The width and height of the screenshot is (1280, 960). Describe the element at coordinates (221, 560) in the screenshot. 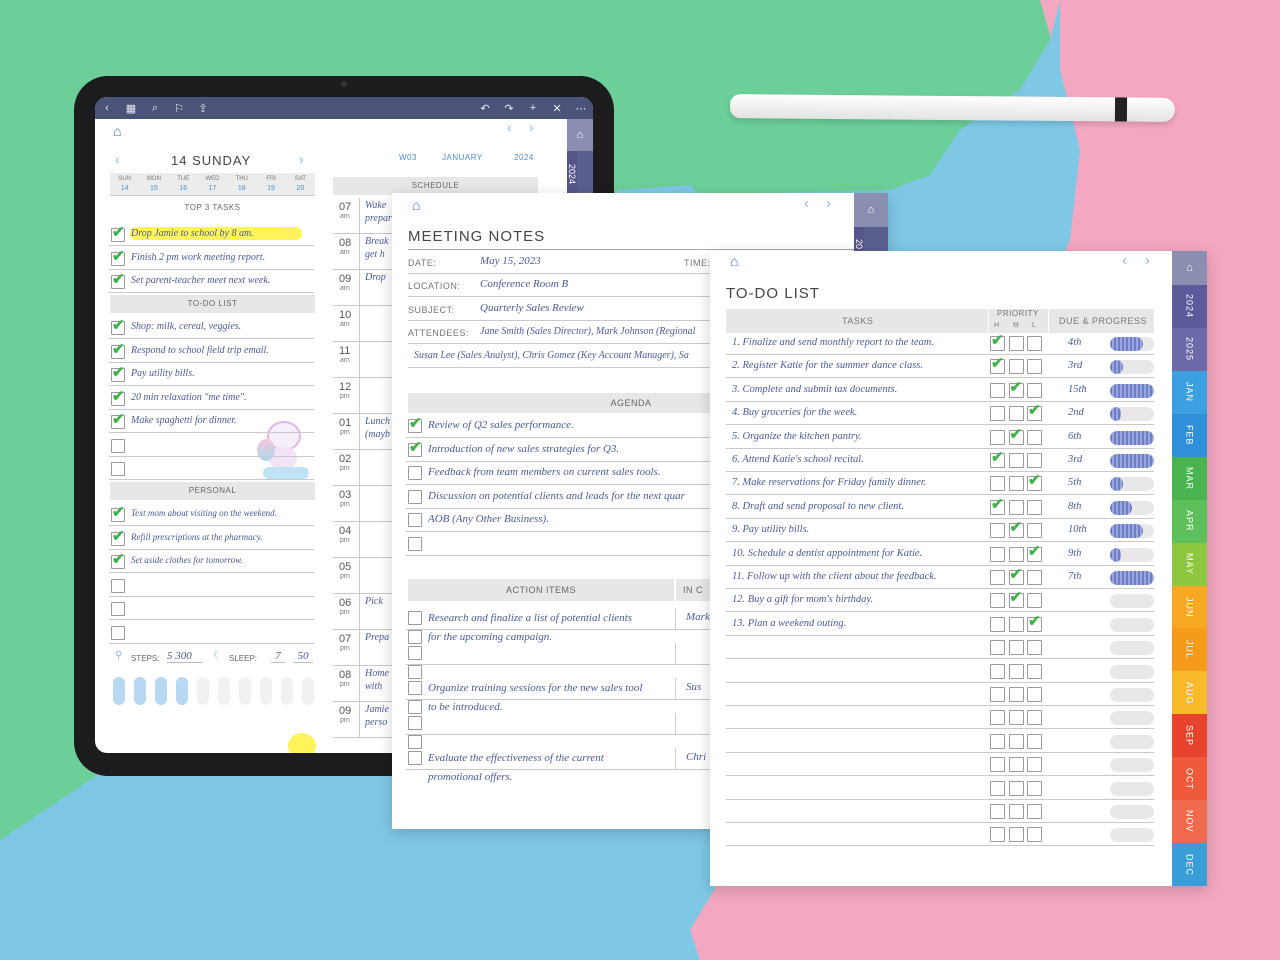

I see `task-text: Set aside clothes for tomorrow.` at that location.